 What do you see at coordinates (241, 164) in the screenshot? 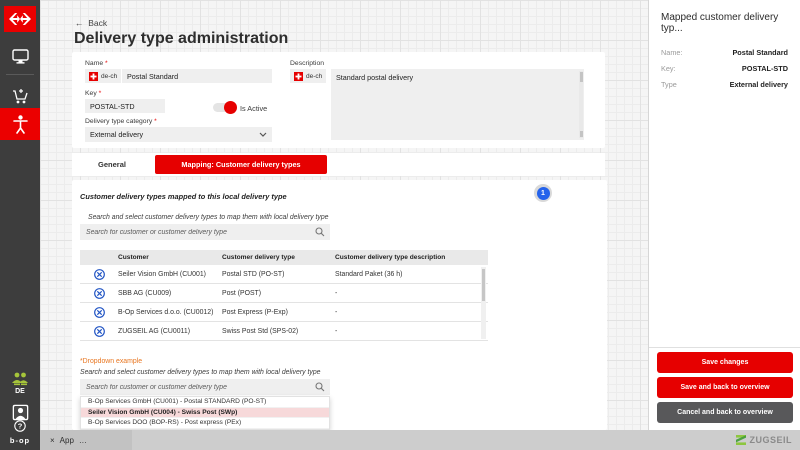
I see `tab-mapping-active: Mapping: Customer delivery types` at bounding box center [241, 164].